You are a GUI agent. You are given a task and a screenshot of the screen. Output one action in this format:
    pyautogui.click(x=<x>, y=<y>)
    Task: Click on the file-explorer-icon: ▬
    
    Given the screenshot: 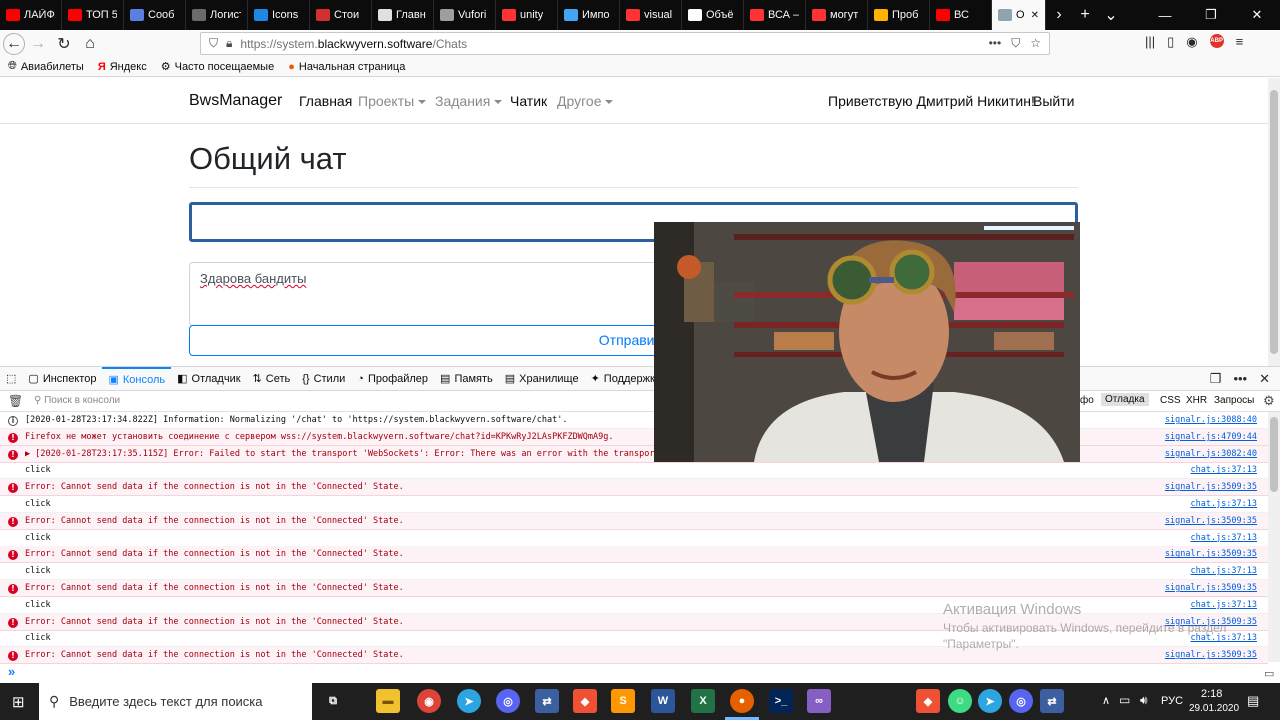 What is the action you would take?
    pyautogui.click(x=388, y=701)
    